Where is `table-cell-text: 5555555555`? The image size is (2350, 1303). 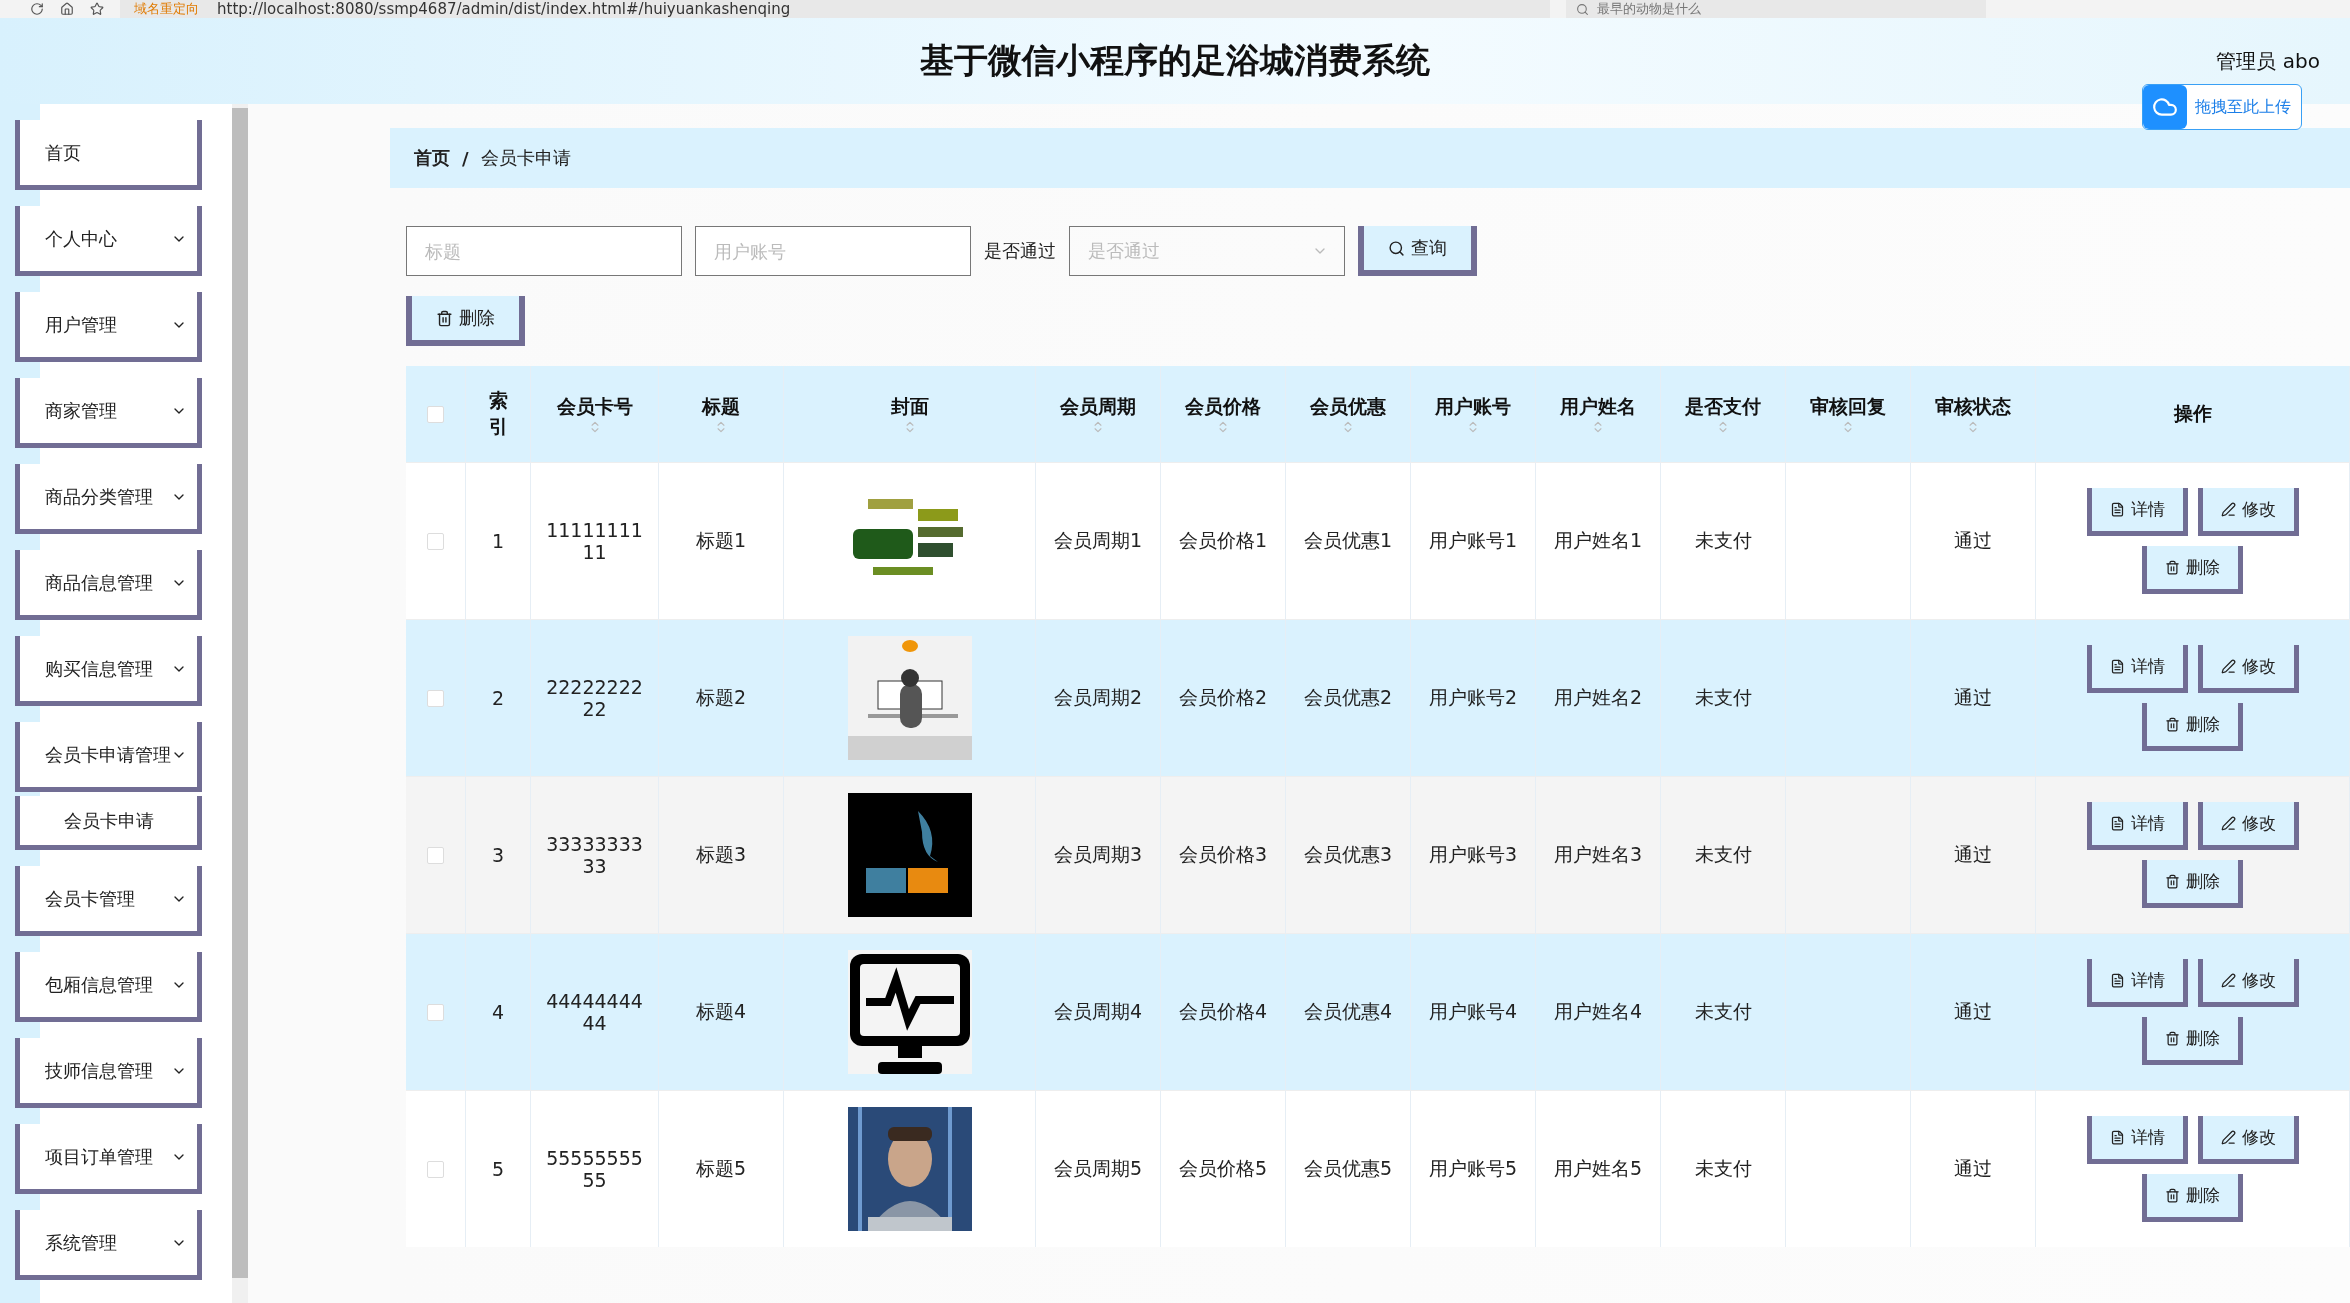 table-cell-text: 5555555555 is located at coordinates (594, 1169).